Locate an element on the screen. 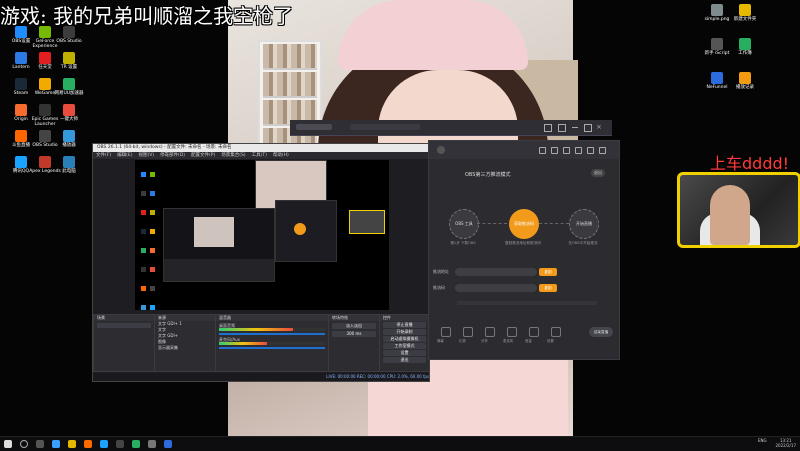 The width and height of the screenshot is (800, 451). desktop-icon: 新建文件夹 is located at coordinates (745, 13).